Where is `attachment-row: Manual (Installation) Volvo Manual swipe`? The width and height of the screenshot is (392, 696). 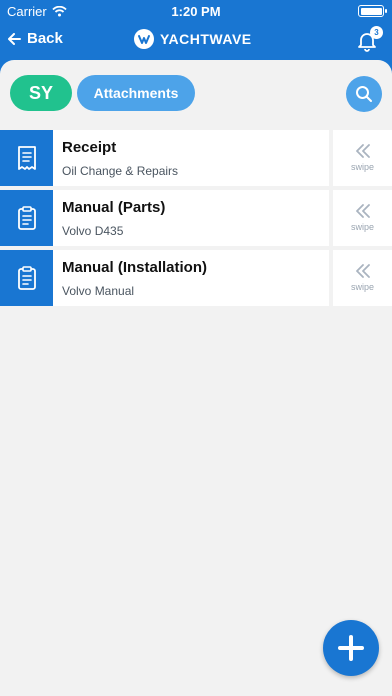 attachment-row: Manual (Installation) Volvo Manual swipe is located at coordinates (196, 278).